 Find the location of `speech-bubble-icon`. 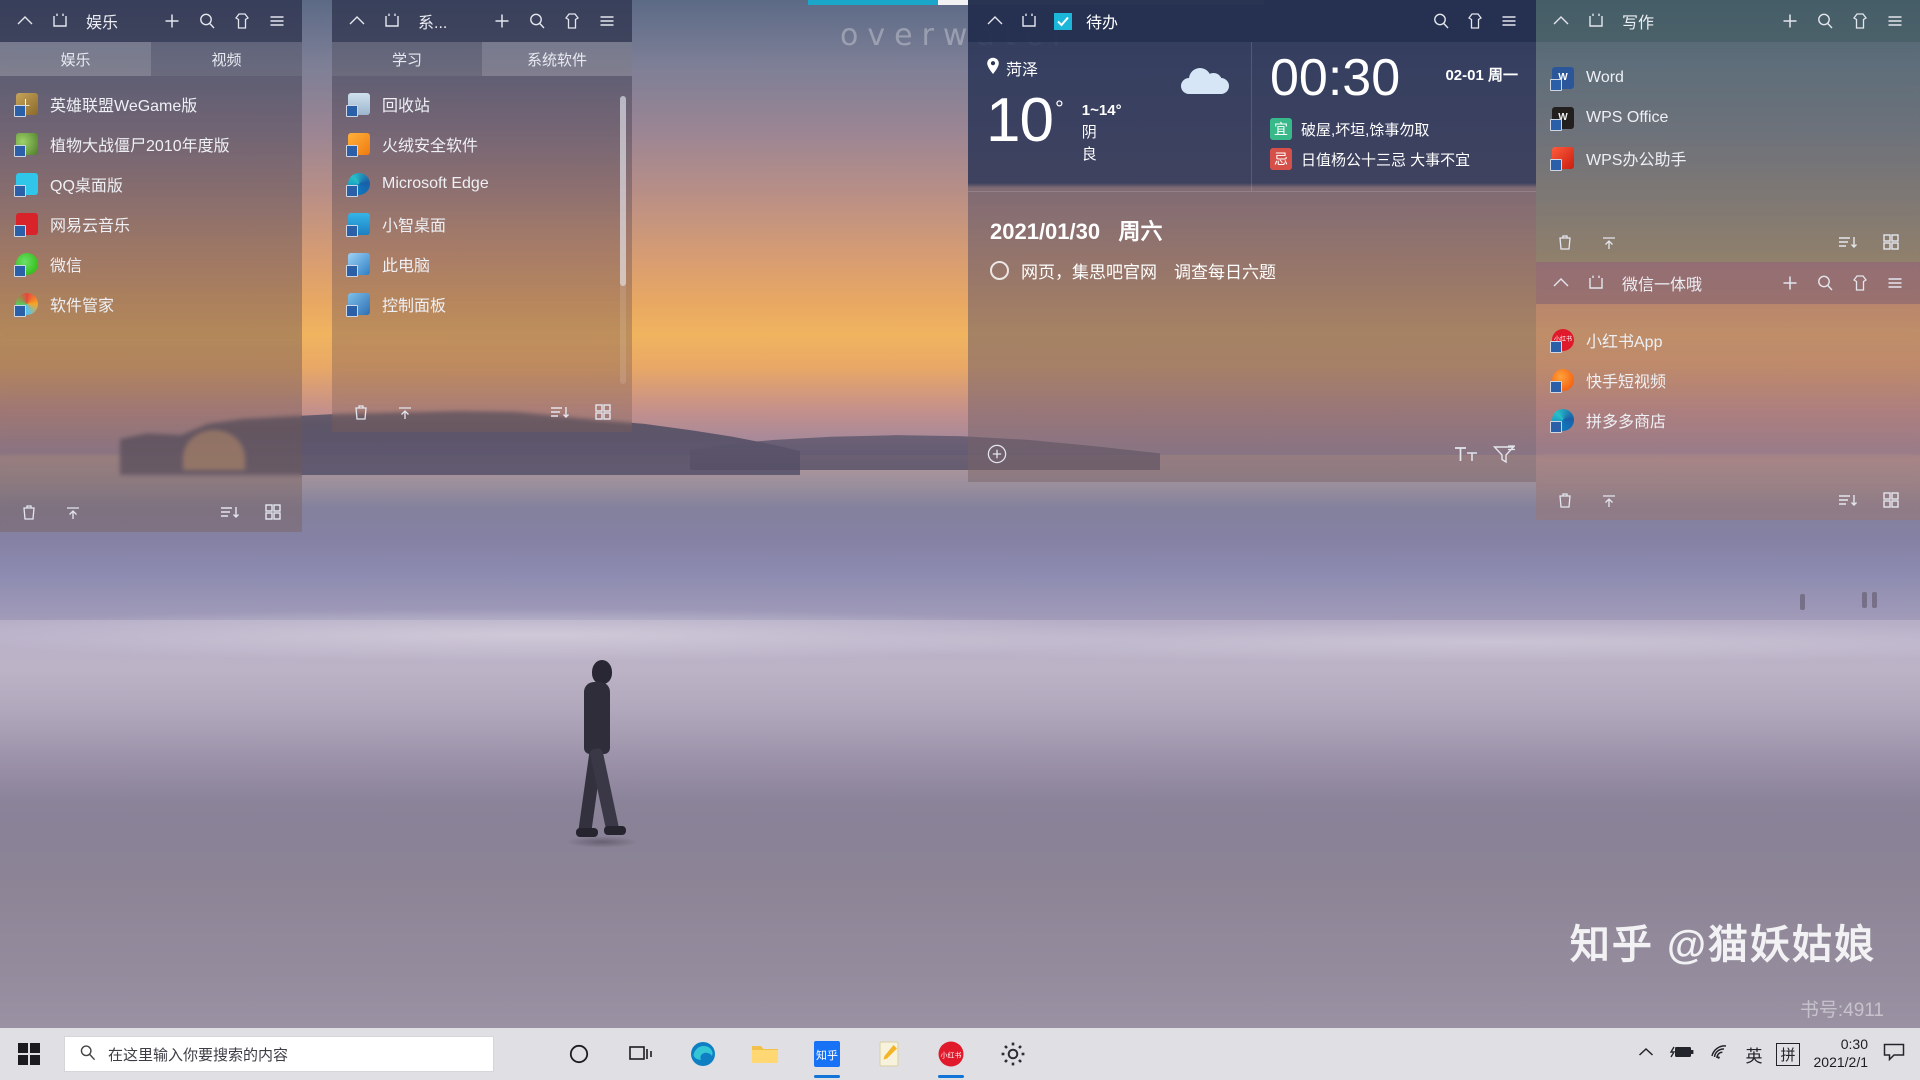

speech-bubble-icon is located at coordinates (1894, 1054).